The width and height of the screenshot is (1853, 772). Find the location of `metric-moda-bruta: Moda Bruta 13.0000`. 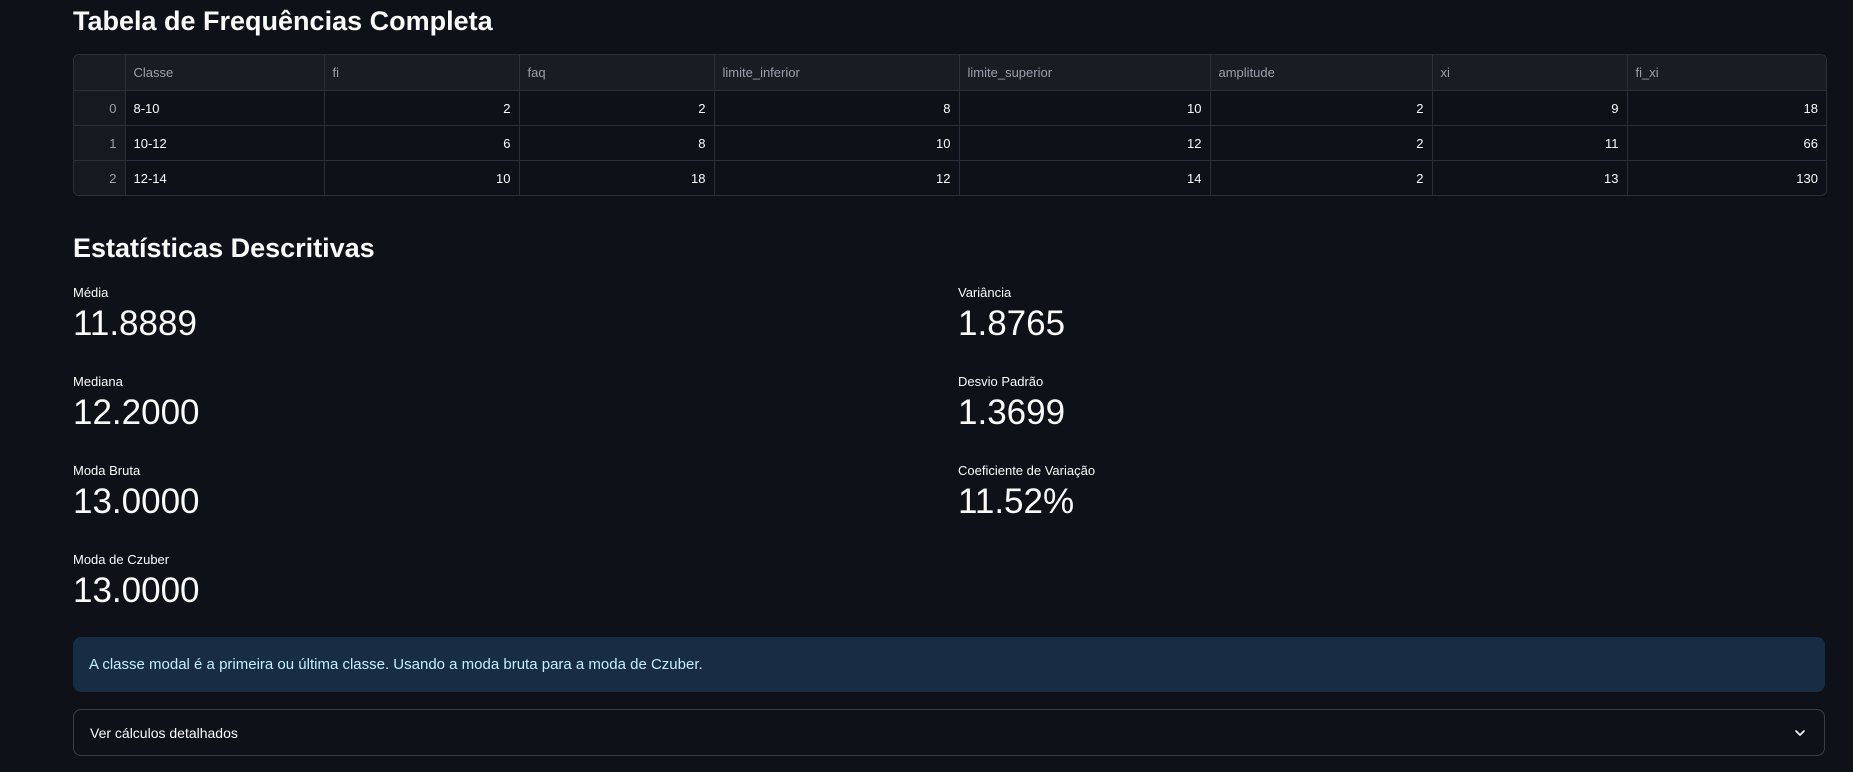

metric-moda-bruta: Moda Bruta 13.0000 is located at coordinates (136, 493).